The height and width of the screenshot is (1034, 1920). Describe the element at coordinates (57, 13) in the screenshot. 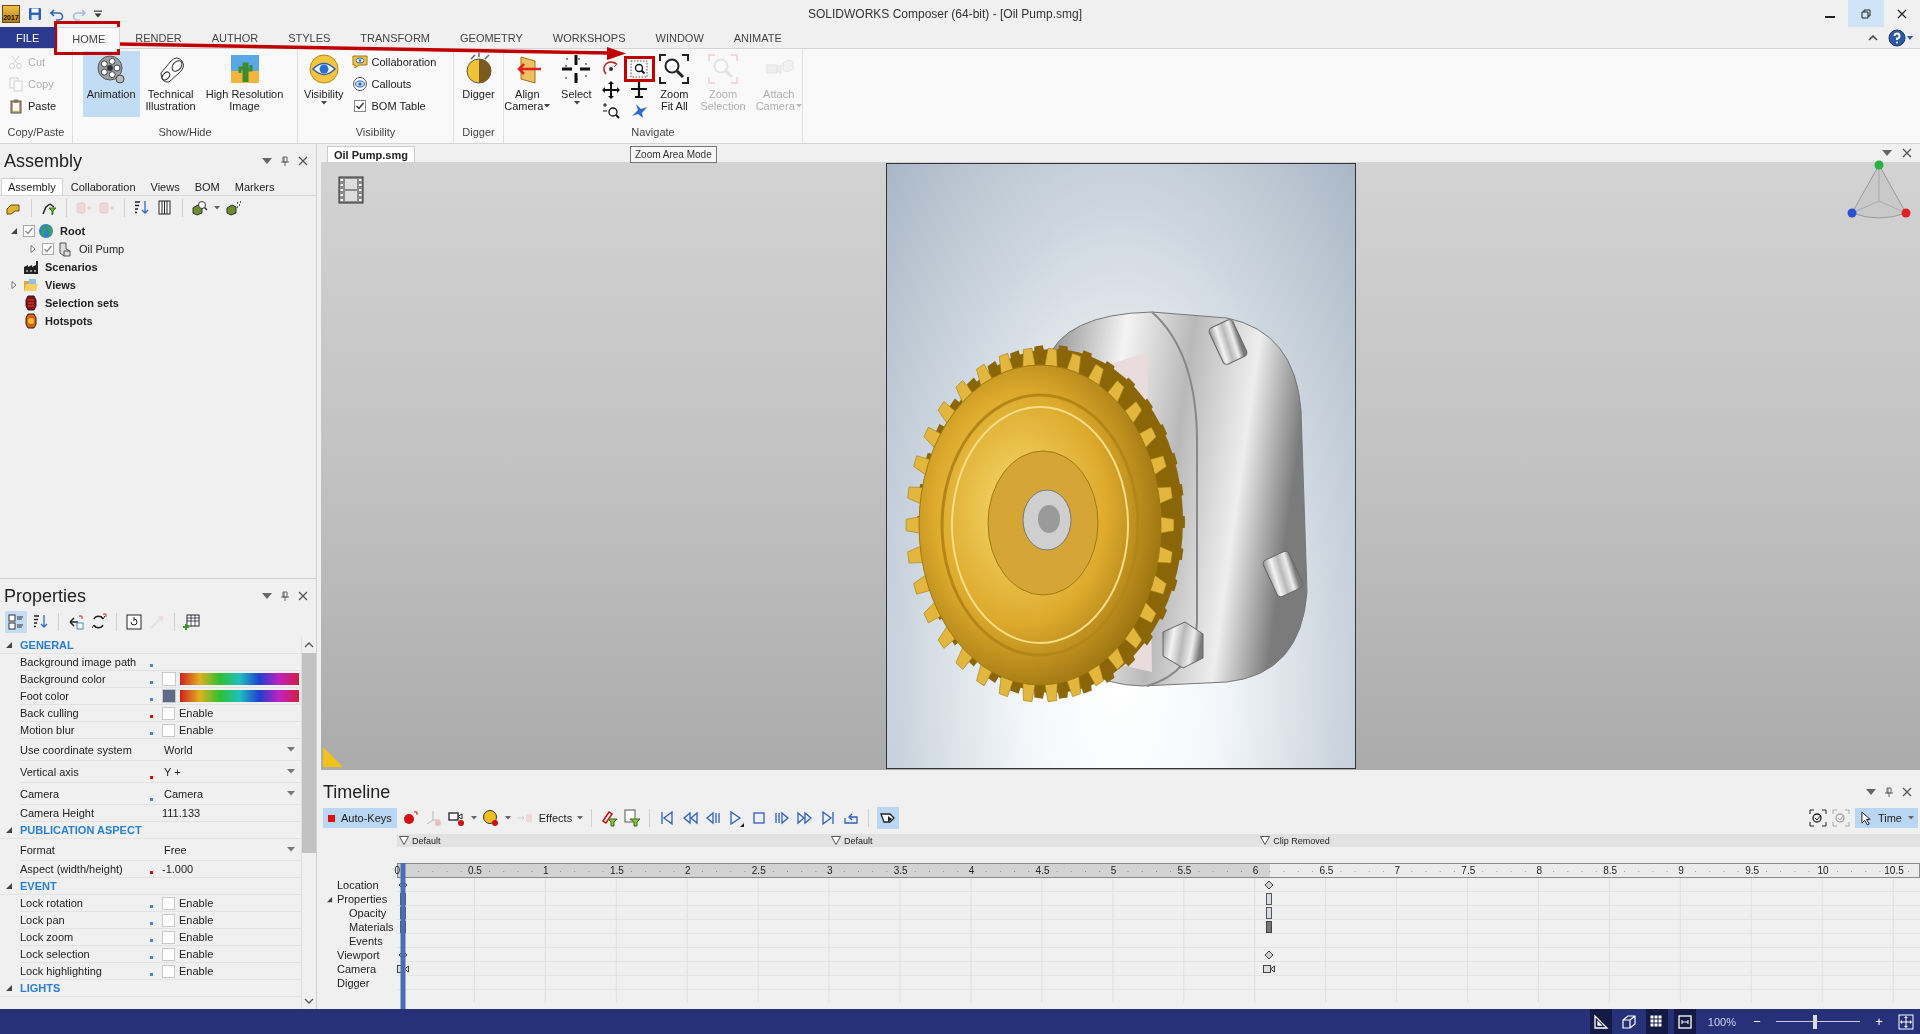

I see `undo-icon` at that location.